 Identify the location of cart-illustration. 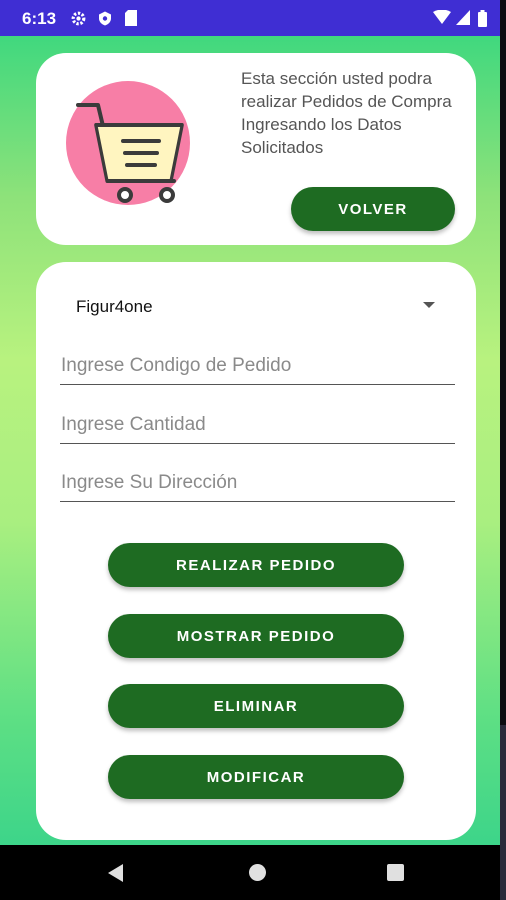
(128, 143).